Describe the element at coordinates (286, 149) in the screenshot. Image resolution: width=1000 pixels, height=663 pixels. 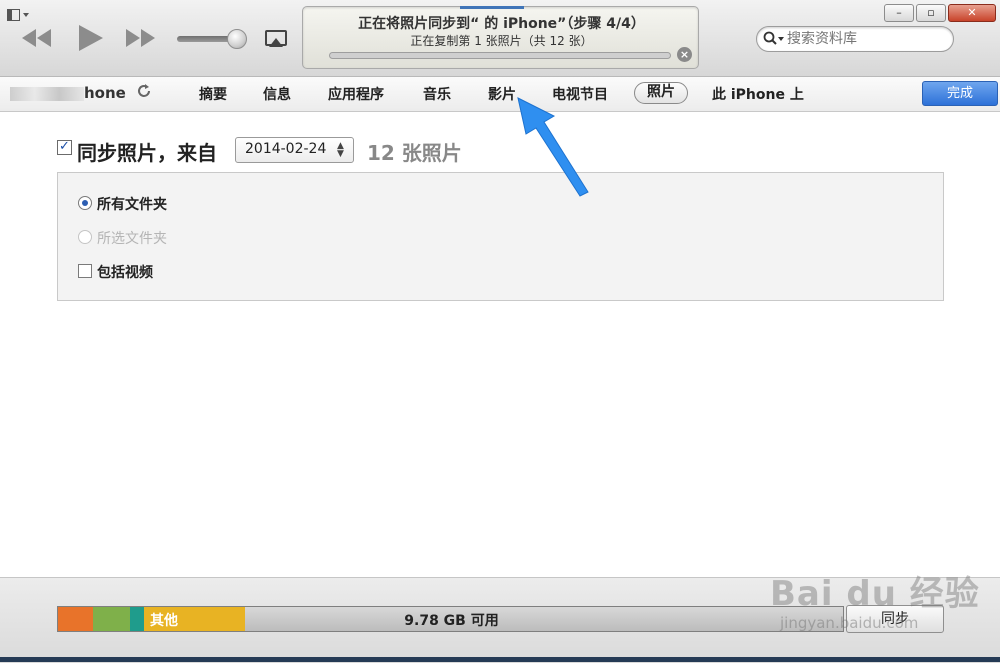
I see `source-date-value: 2014-02-24` at that location.